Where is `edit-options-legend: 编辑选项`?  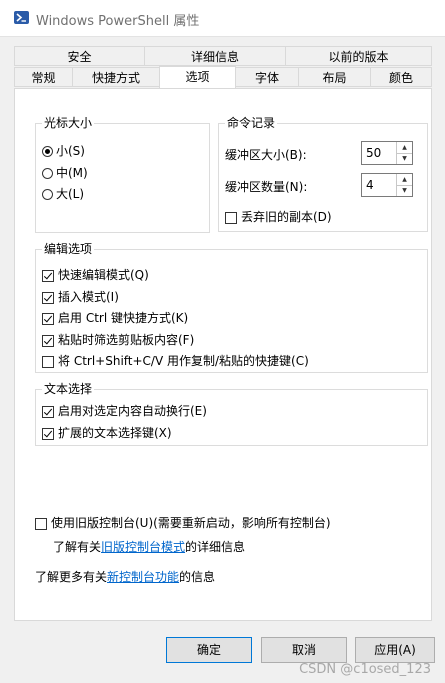 edit-options-legend: 编辑选项 is located at coordinates (68, 249).